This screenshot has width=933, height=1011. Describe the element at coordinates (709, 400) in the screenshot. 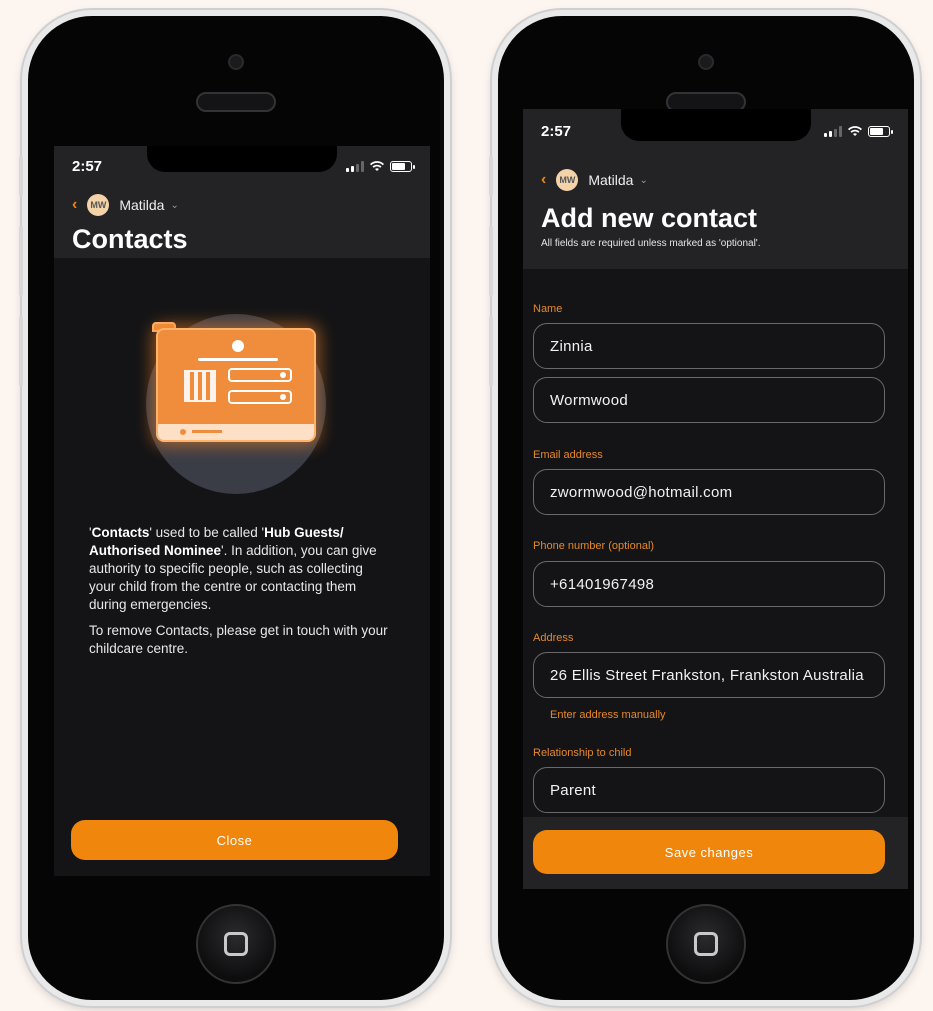

I see `last-name-field: Wormwood` at that location.